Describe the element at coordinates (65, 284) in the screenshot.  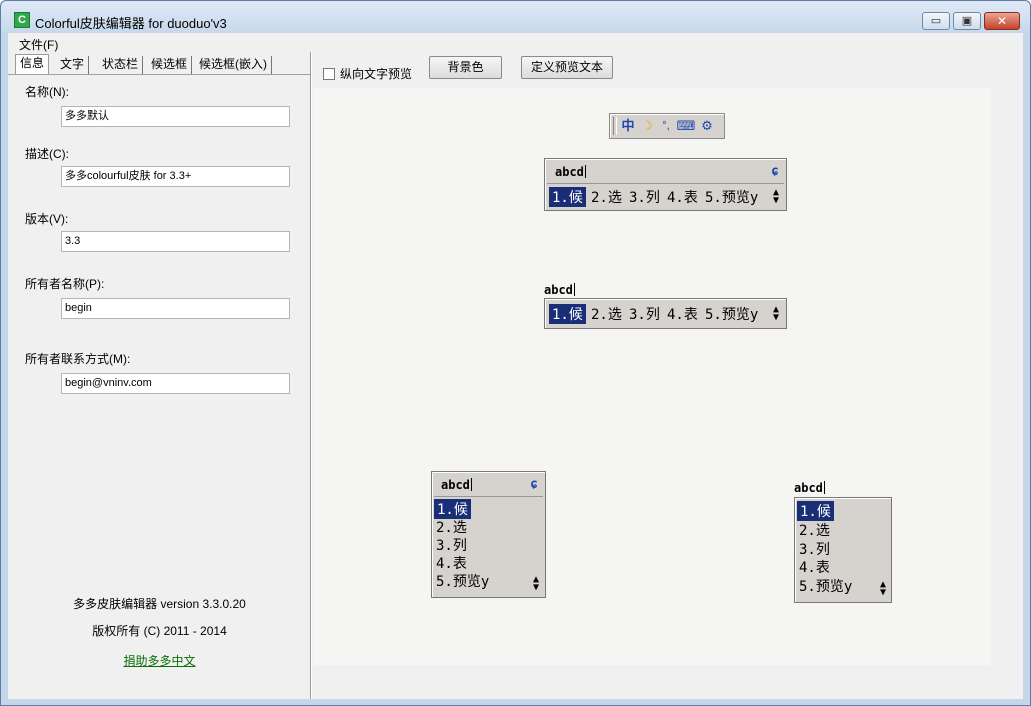
I see `owner-label: 所有者名称(P):` at that location.